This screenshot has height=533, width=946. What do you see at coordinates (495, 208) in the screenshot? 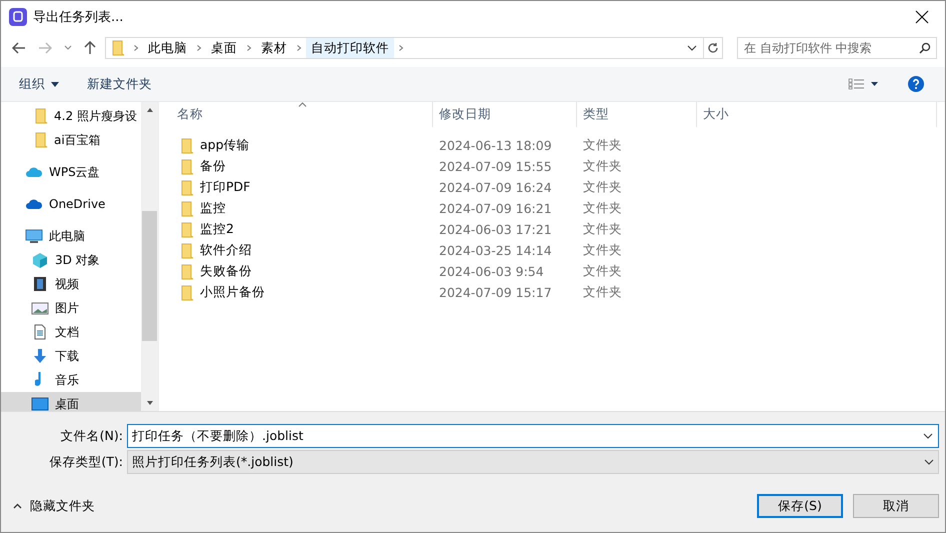
I see `modified-date: 2024-07-09 16:21` at bounding box center [495, 208].